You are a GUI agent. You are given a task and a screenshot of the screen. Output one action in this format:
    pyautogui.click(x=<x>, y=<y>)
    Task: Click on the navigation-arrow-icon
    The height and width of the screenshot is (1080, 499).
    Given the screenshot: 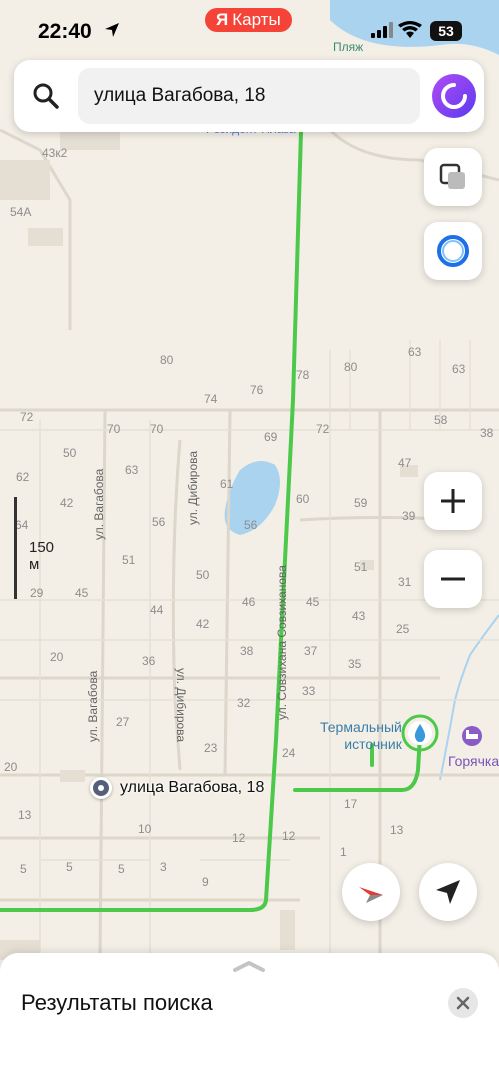 What is the action you would take?
    pyautogui.click(x=448, y=892)
    